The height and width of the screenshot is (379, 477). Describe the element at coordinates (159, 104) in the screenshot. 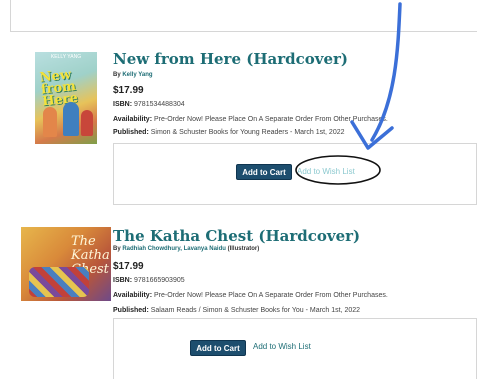

I see `isbn-value: 9781534488304` at that location.